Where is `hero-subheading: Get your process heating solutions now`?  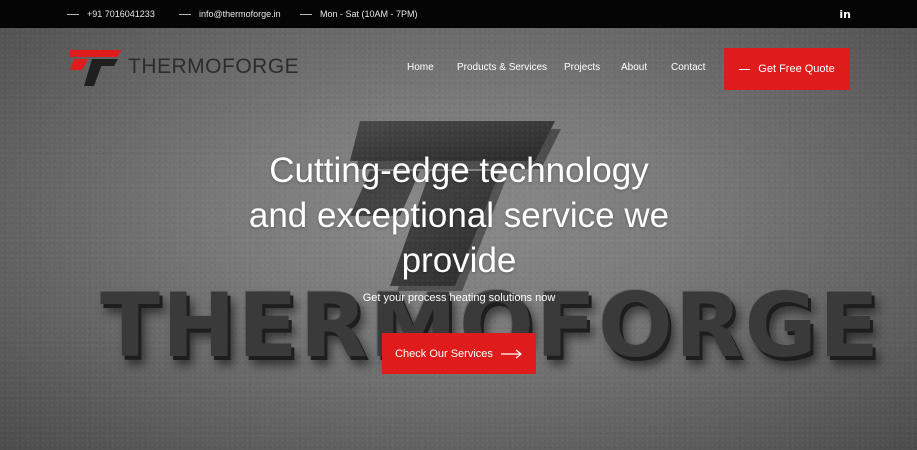 hero-subheading: Get your process heating solutions now is located at coordinates (459, 298).